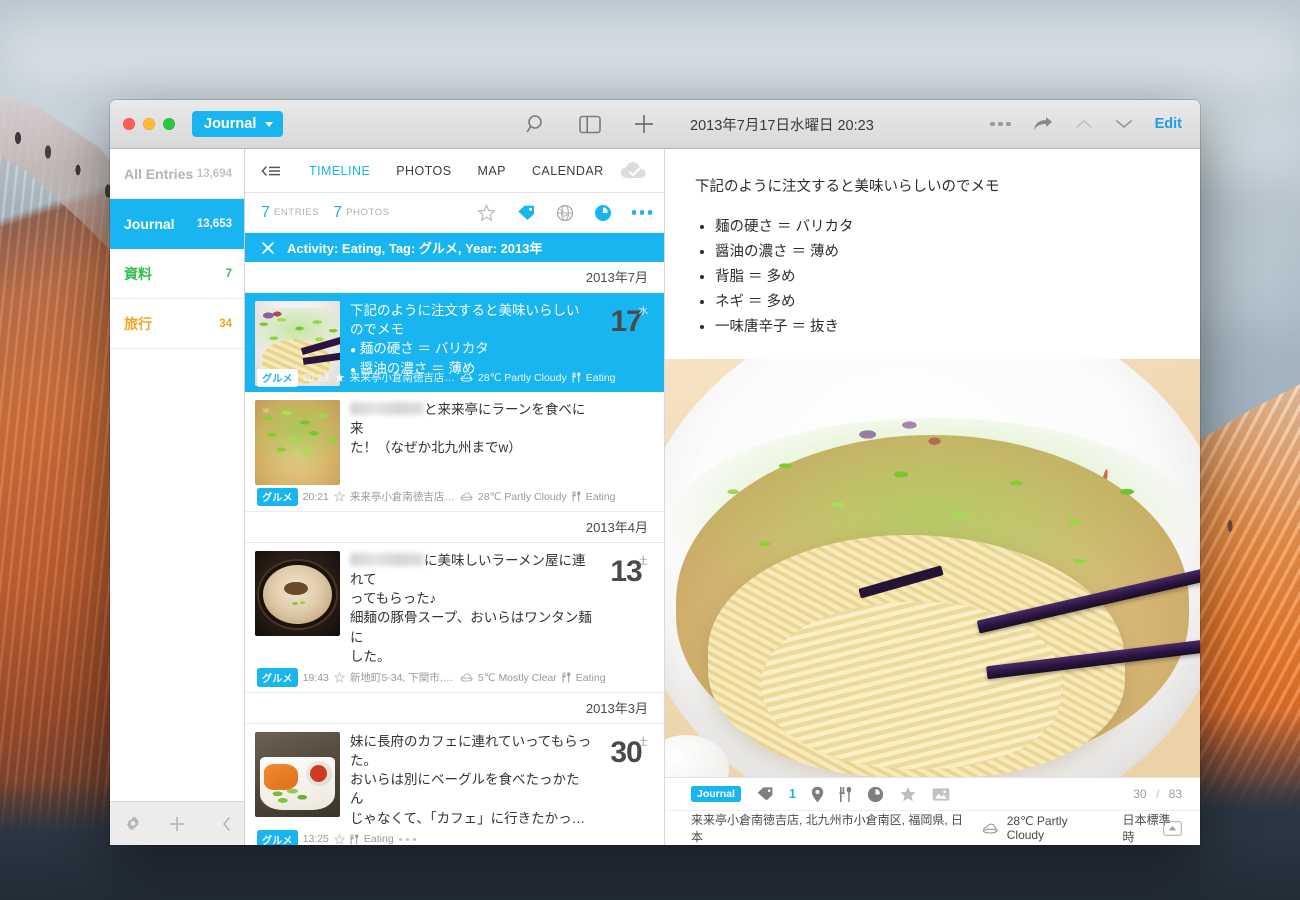 The height and width of the screenshot is (900, 1300). What do you see at coordinates (415, 248) in the screenshot?
I see `active-filter-text: Activity: Eating, Tag: グルメ, Year: 2013年` at bounding box center [415, 248].